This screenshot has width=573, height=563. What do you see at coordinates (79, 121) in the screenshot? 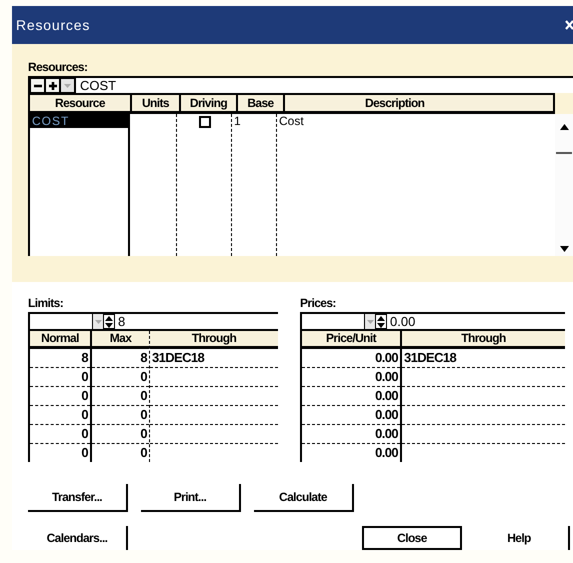
I see `table-cell: COST` at bounding box center [79, 121].